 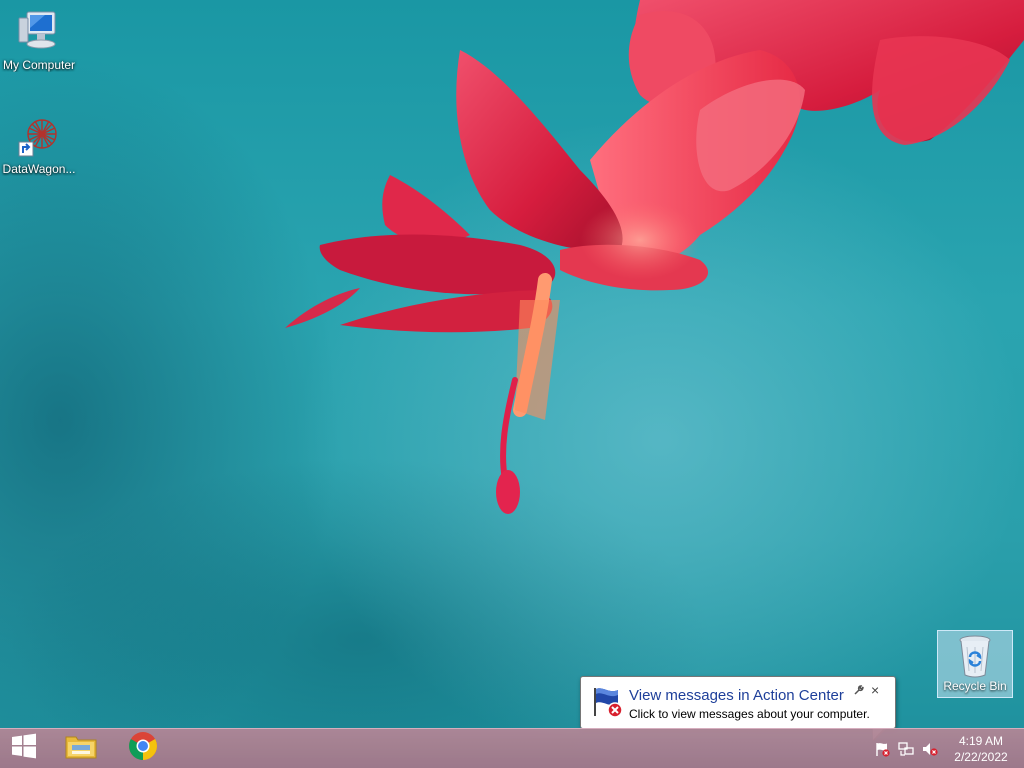 What do you see at coordinates (981, 741) in the screenshot?
I see `clock-time: 4:19 AM` at bounding box center [981, 741].